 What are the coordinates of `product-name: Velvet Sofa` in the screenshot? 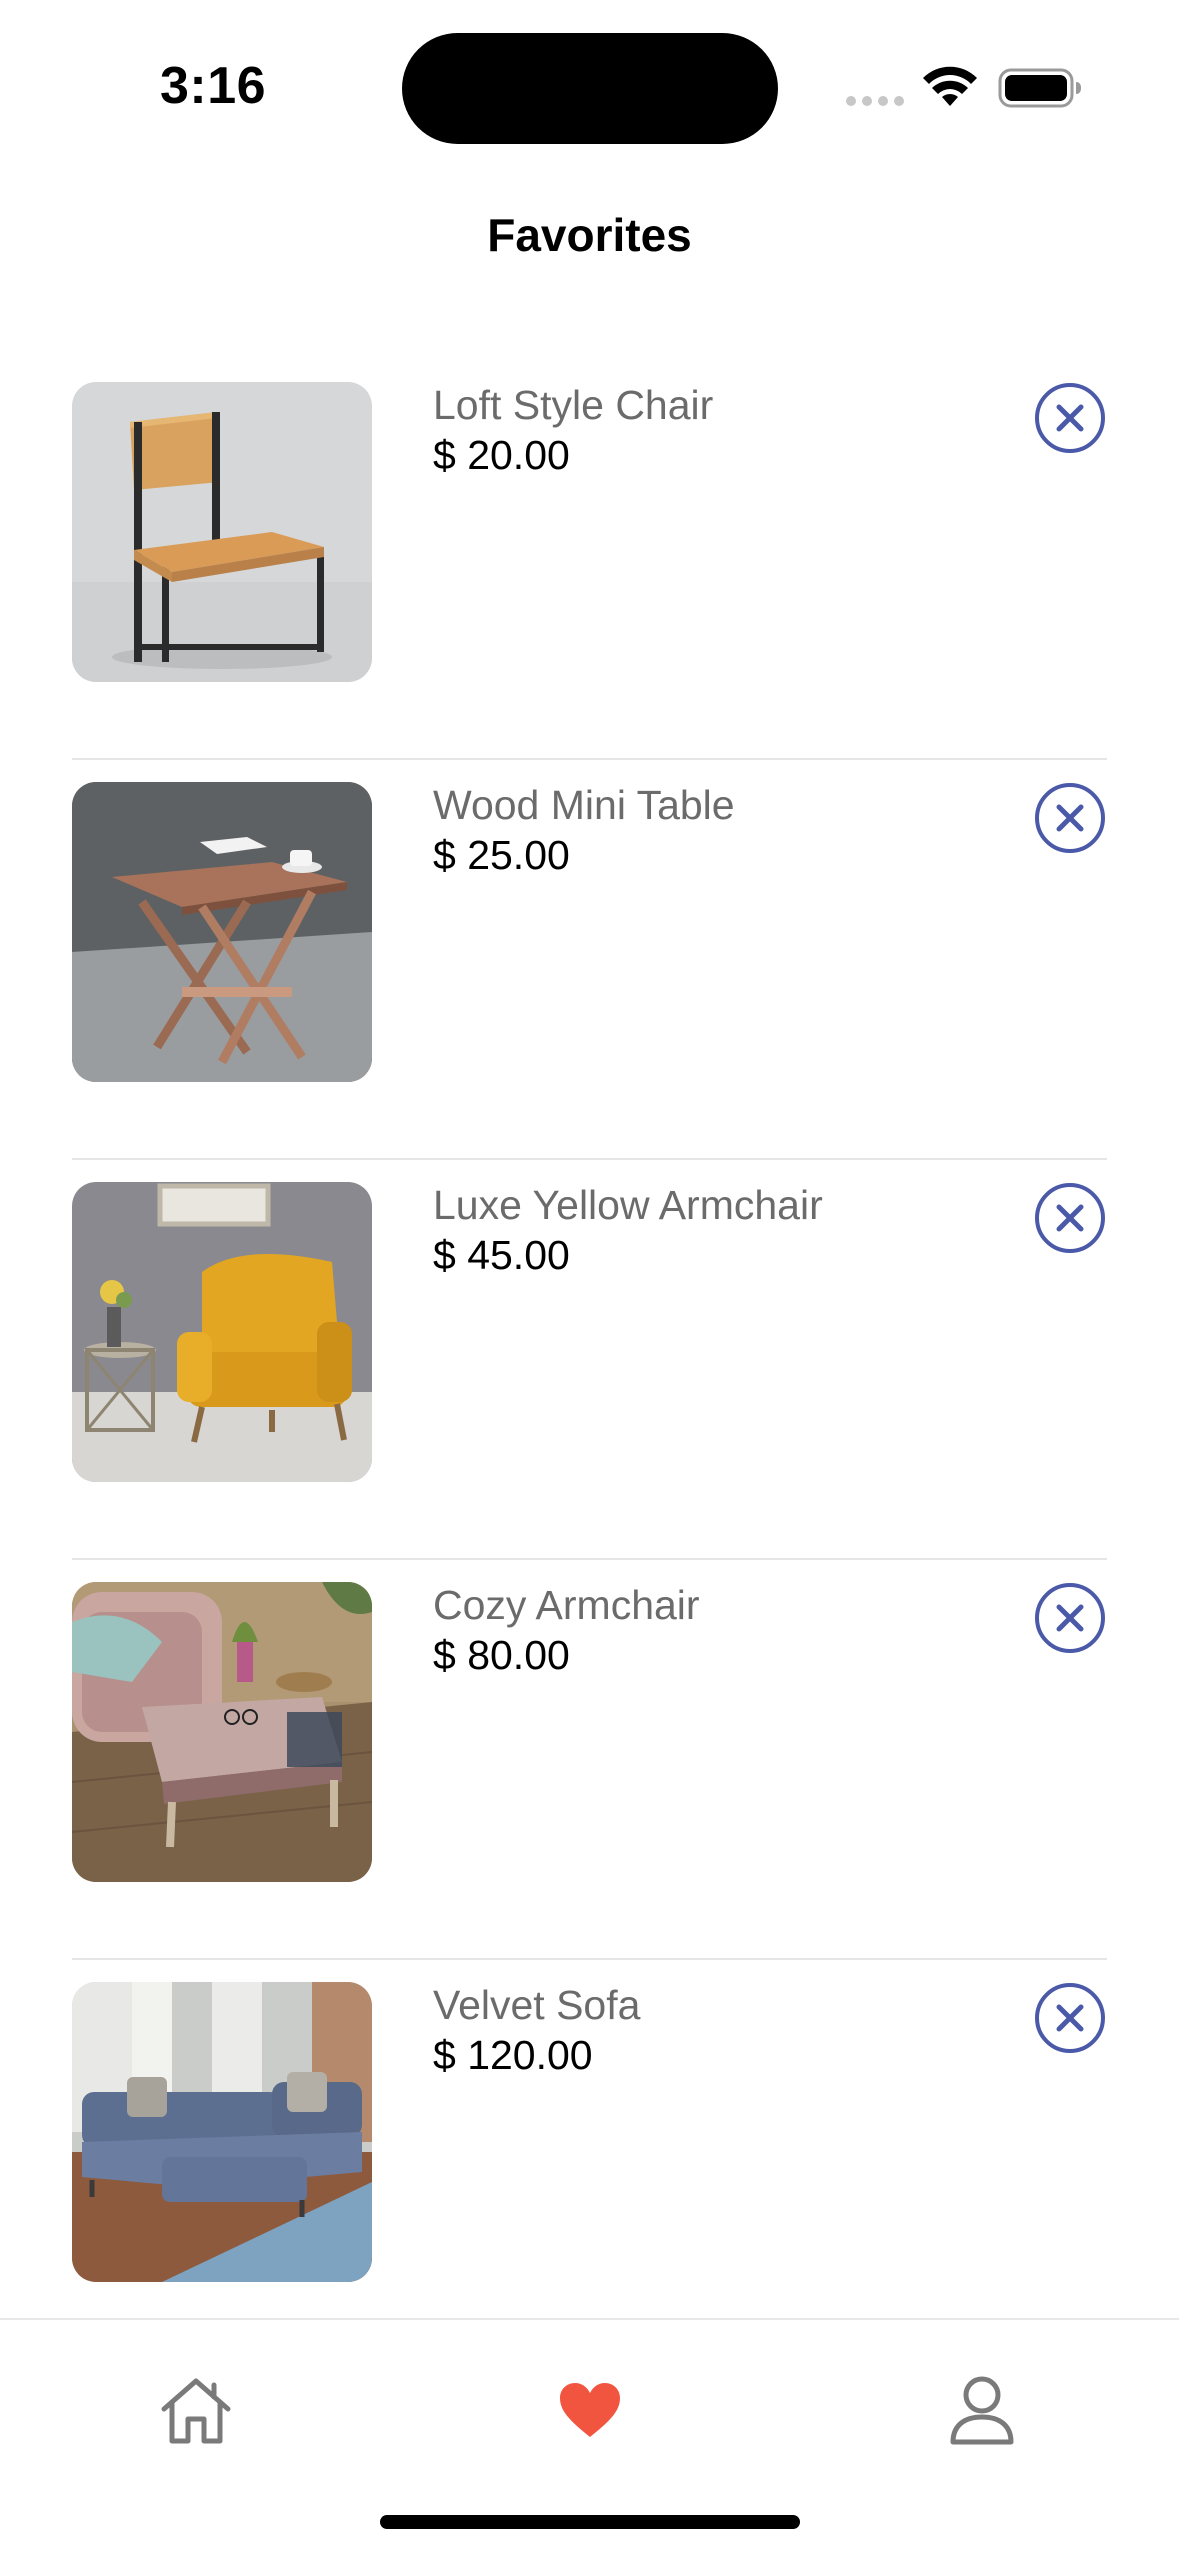 It's located at (537, 2005).